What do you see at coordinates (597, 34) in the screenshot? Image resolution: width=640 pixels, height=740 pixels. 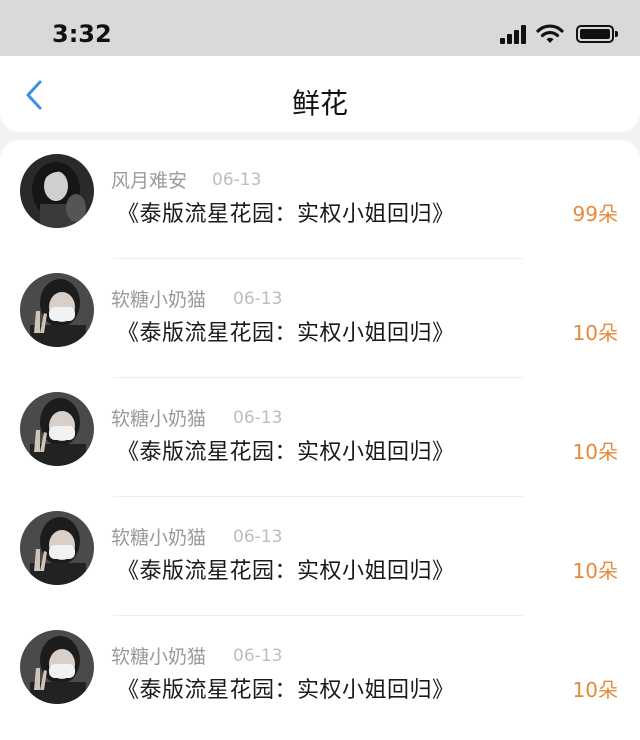 I see `battery-icon` at bounding box center [597, 34].